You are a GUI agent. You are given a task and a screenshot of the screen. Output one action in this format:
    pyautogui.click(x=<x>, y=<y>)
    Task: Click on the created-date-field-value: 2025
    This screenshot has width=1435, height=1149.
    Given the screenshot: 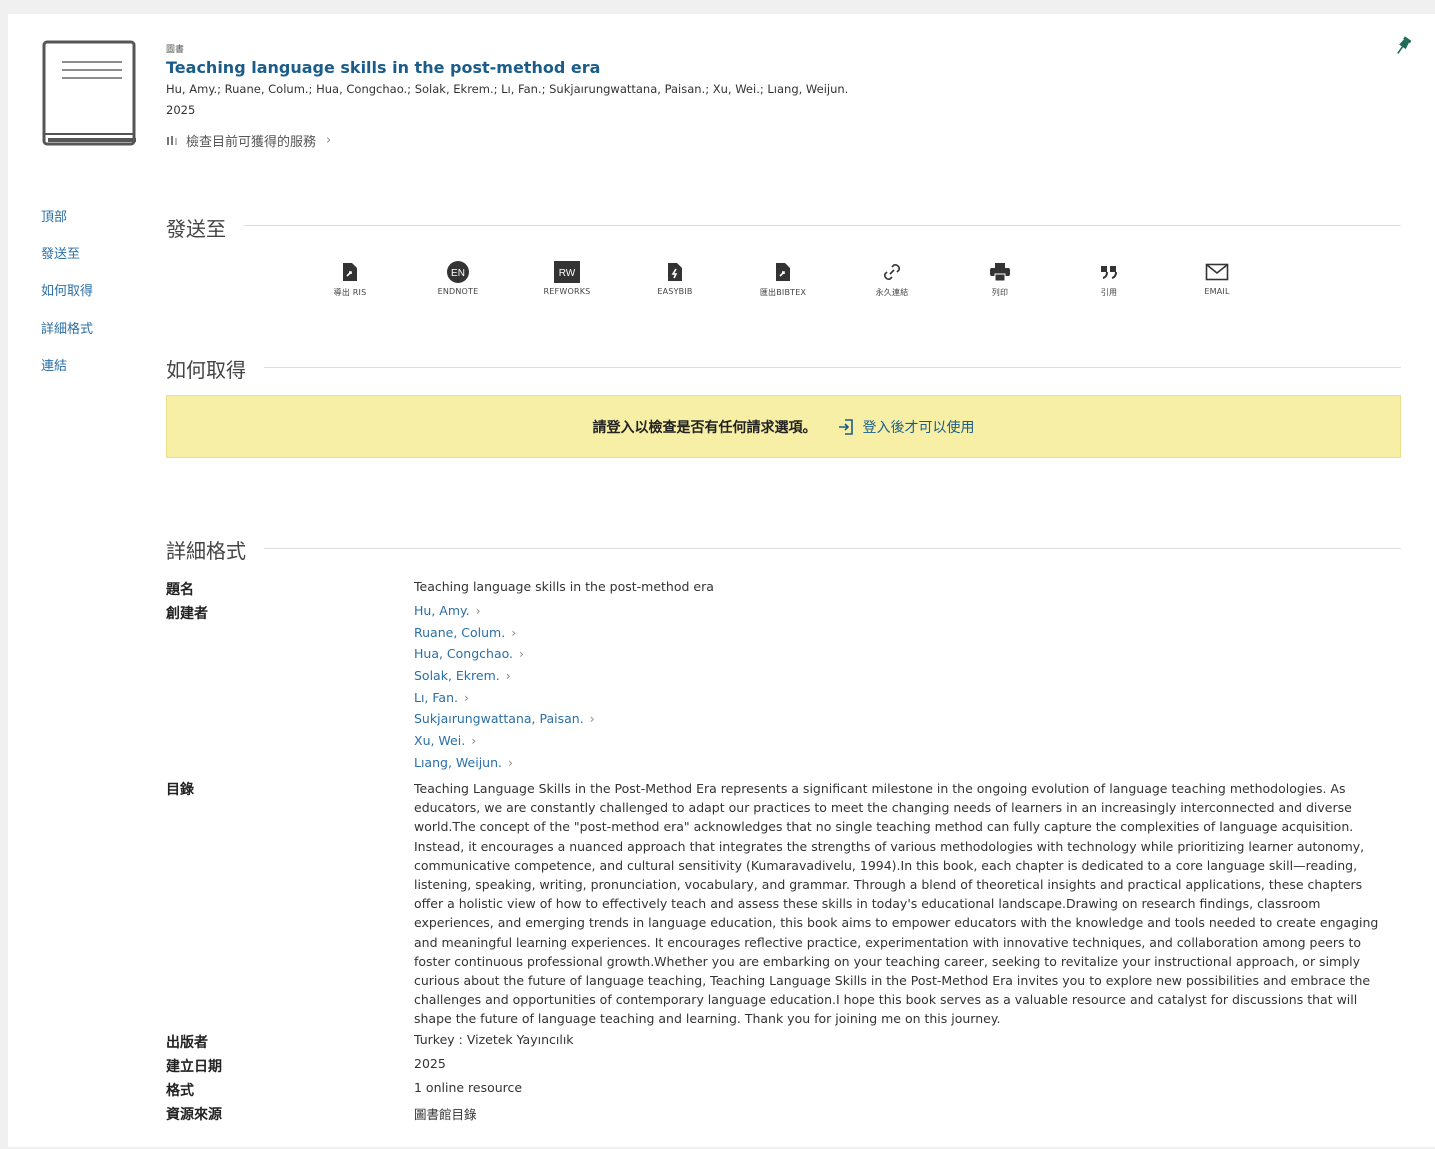 What is the action you would take?
    pyautogui.click(x=430, y=1063)
    